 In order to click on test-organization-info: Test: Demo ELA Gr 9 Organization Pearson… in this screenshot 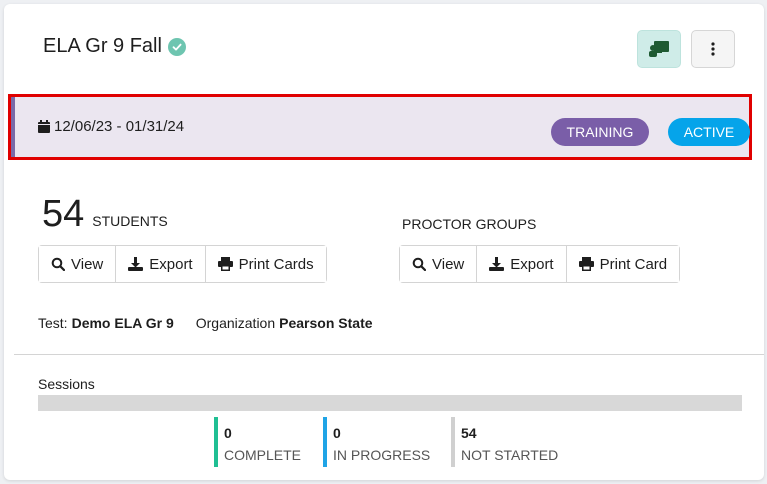, I will do `click(205, 323)`.